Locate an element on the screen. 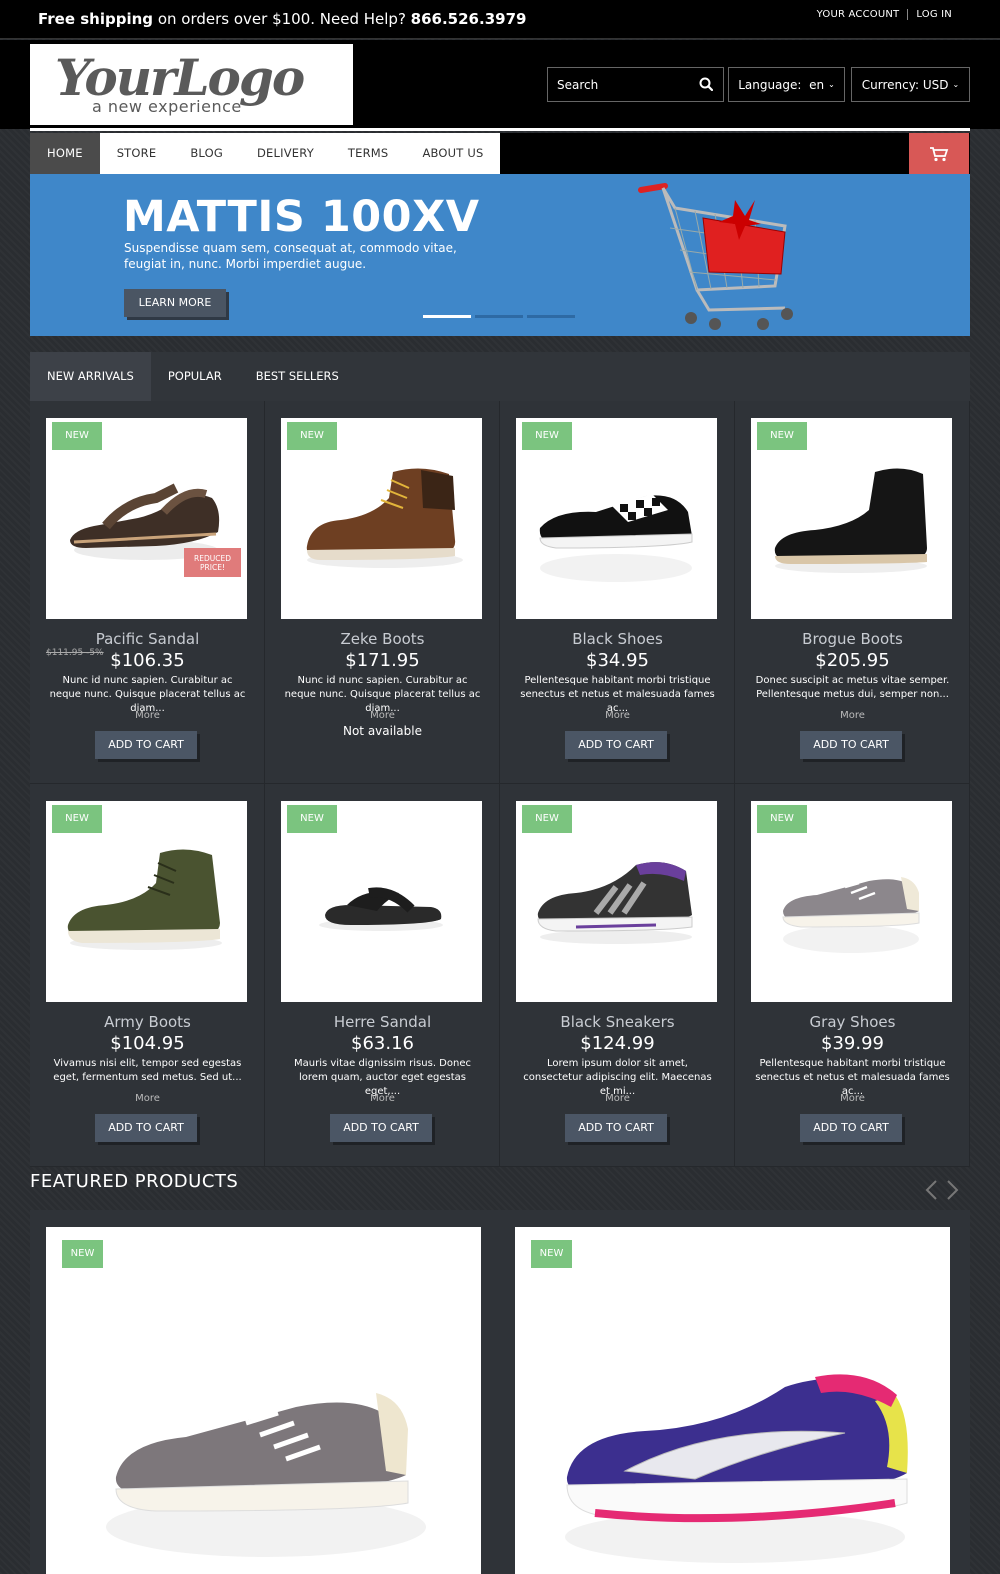  currency-value: USD is located at coordinates (935, 84).